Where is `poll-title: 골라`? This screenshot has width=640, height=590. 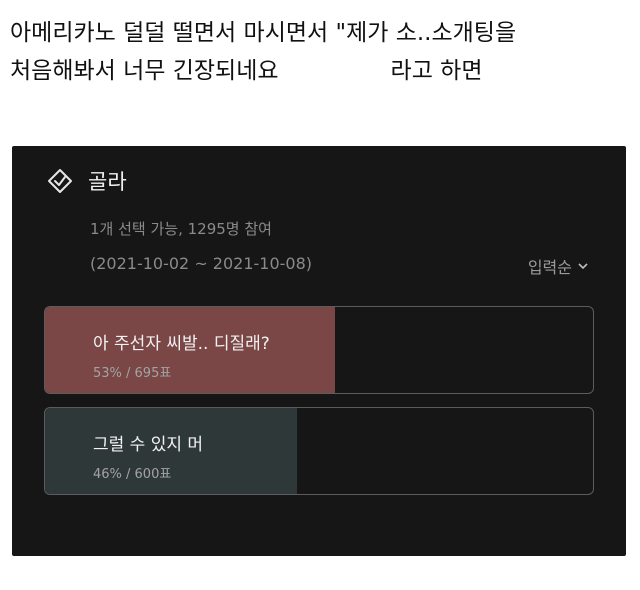 poll-title: 골라 is located at coordinates (107, 182).